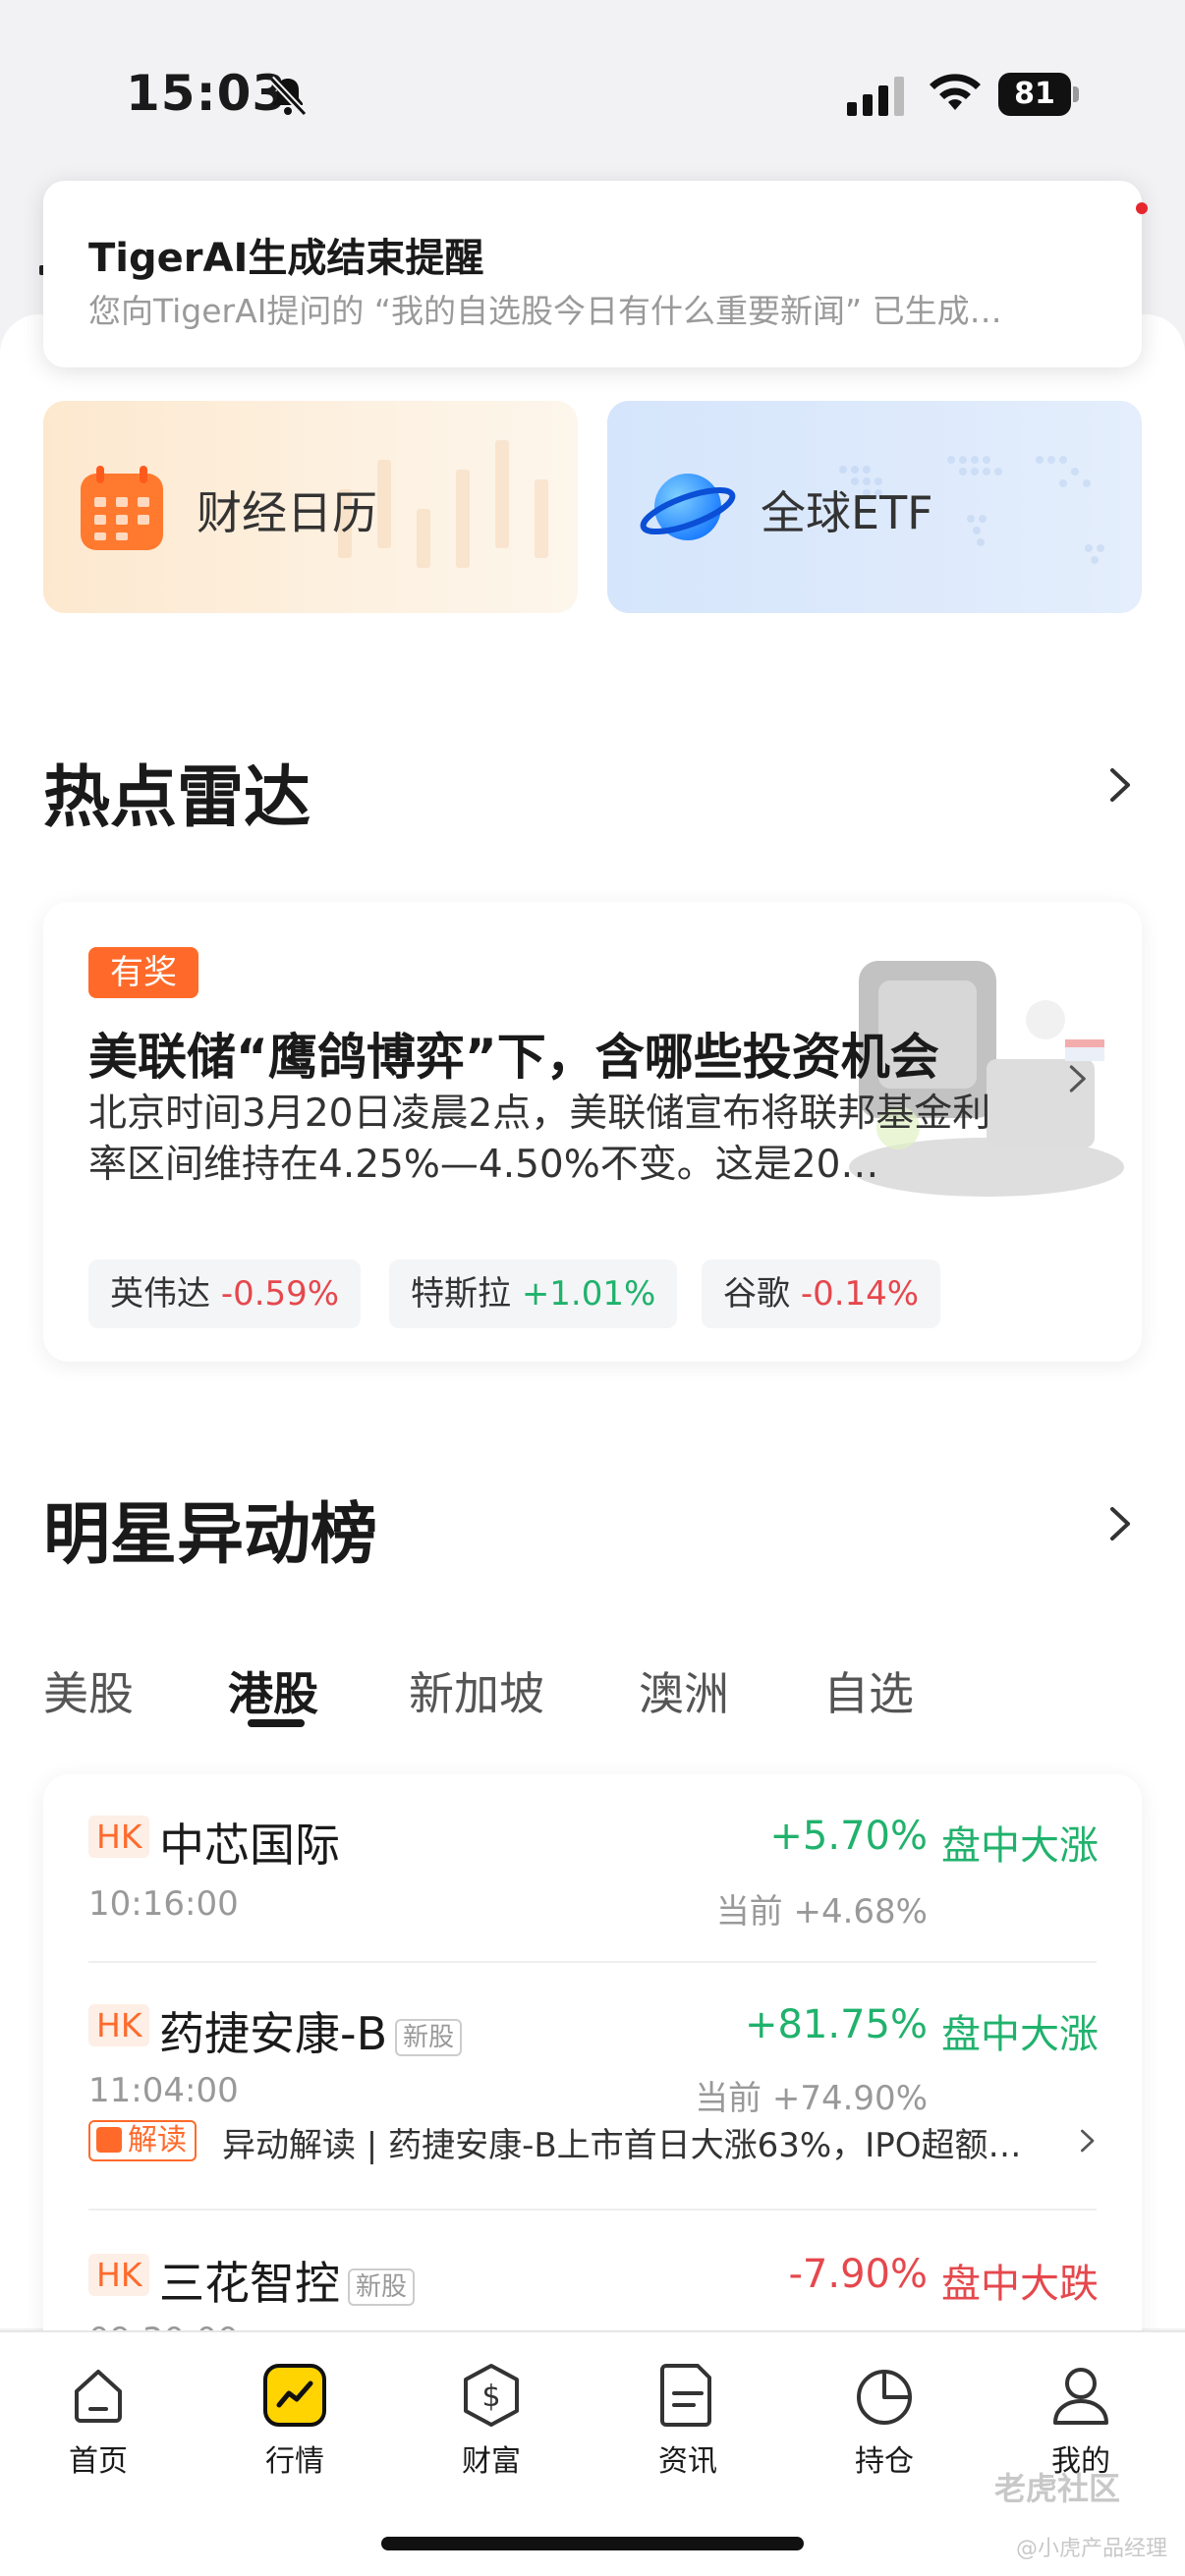 The height and width of the screenshot is (2576, 1185). I want to click on stock-name: 药捷安康-B 新股, so click(311, 2030).